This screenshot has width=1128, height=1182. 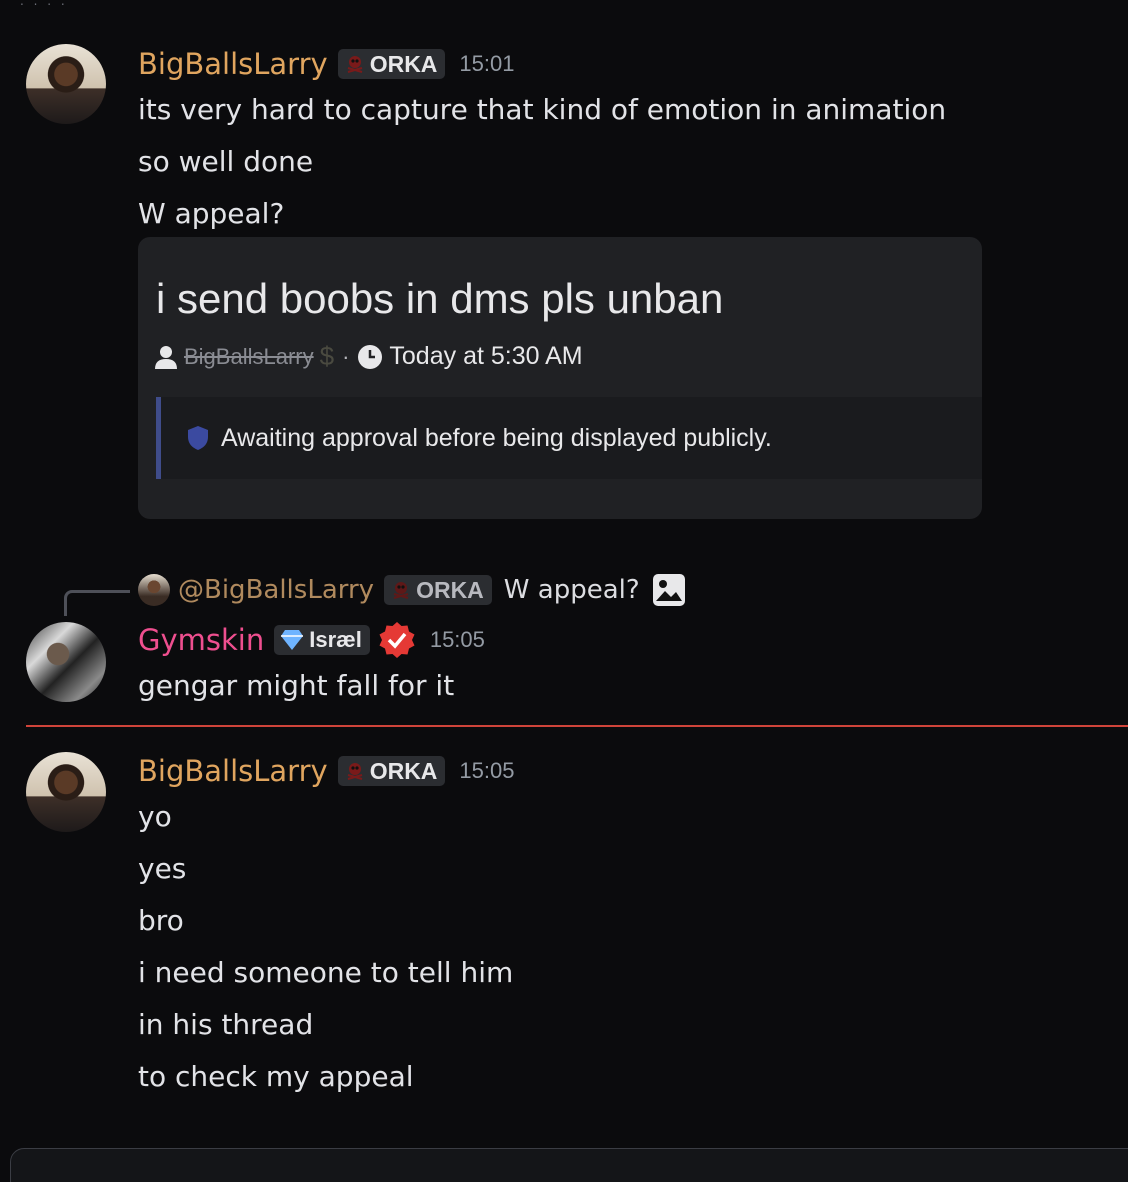 What do you see at coordinates (571, 590) in the screenshot?
I see `reply-text: W appeal?` at bounding box center [571, 590].